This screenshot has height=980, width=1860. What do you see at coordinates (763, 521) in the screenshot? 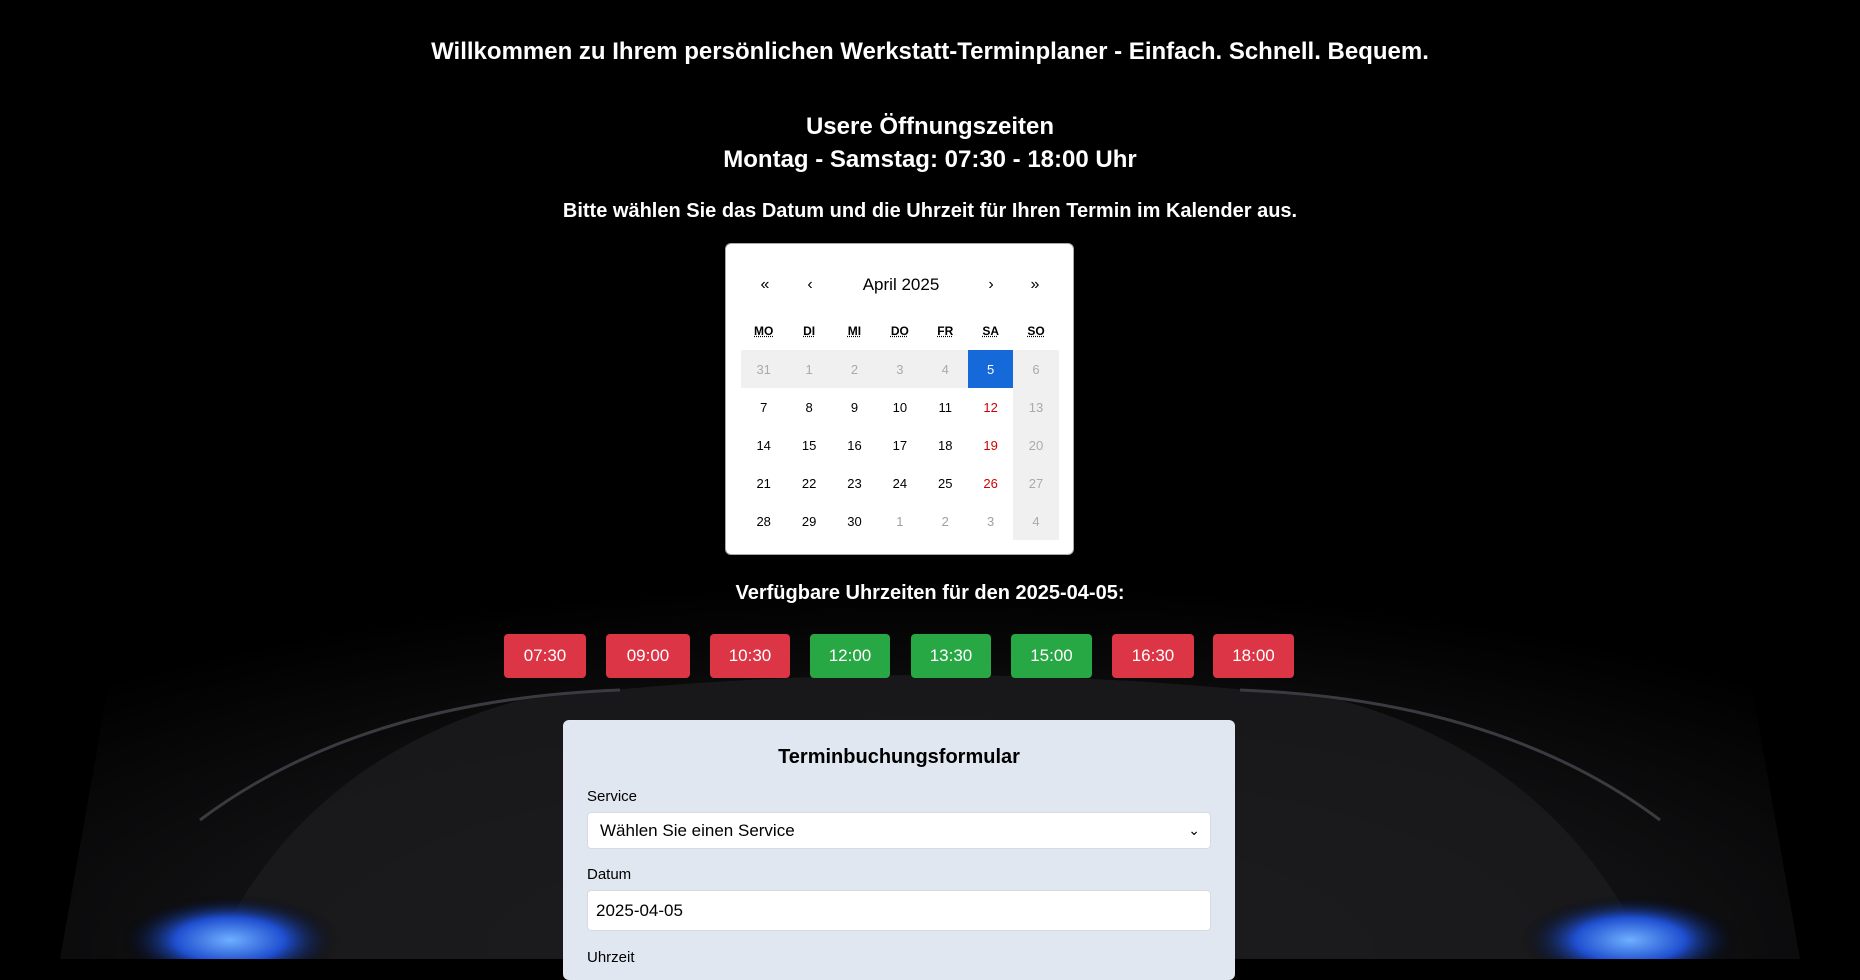
I see `calendar-day: 28` at bounding box center [763, 521].